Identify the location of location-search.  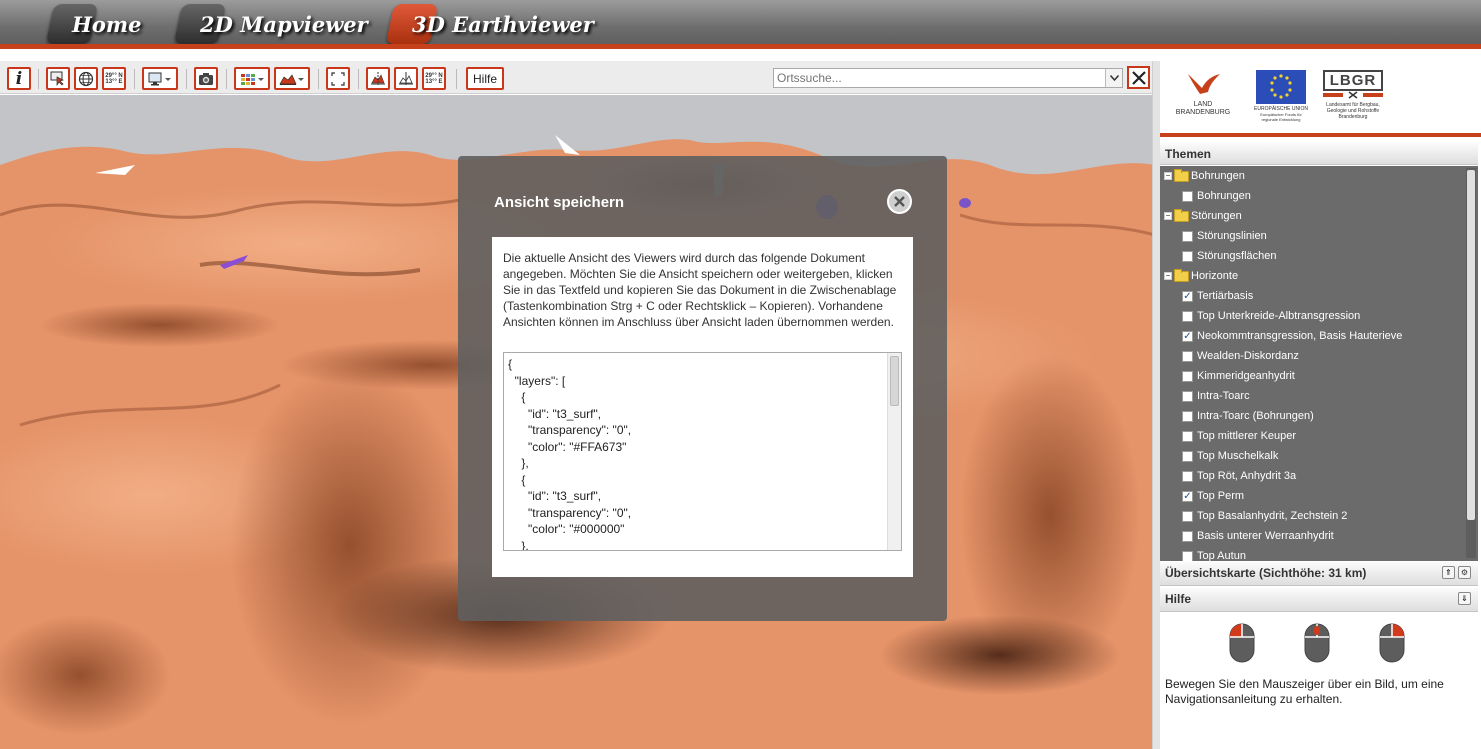
(948, 78).